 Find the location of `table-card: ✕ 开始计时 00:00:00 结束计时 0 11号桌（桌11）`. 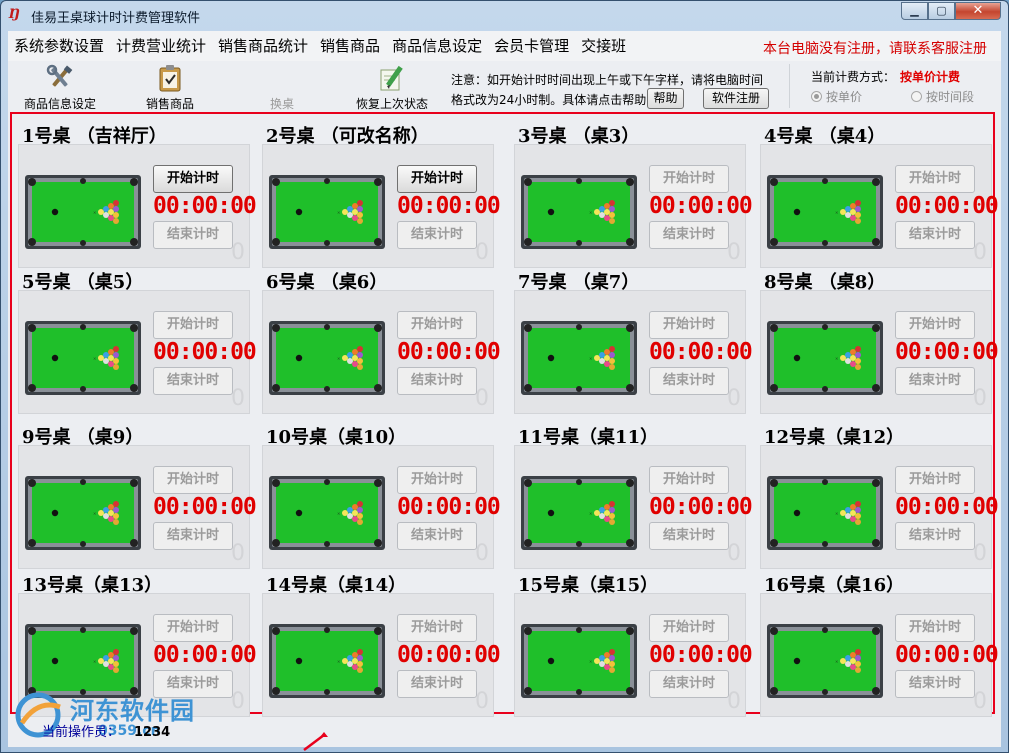

table-card: ✕ 开始计时 00:00:00 结束计时 0 11号桌（桌11） is located at coordinates (631, 498).